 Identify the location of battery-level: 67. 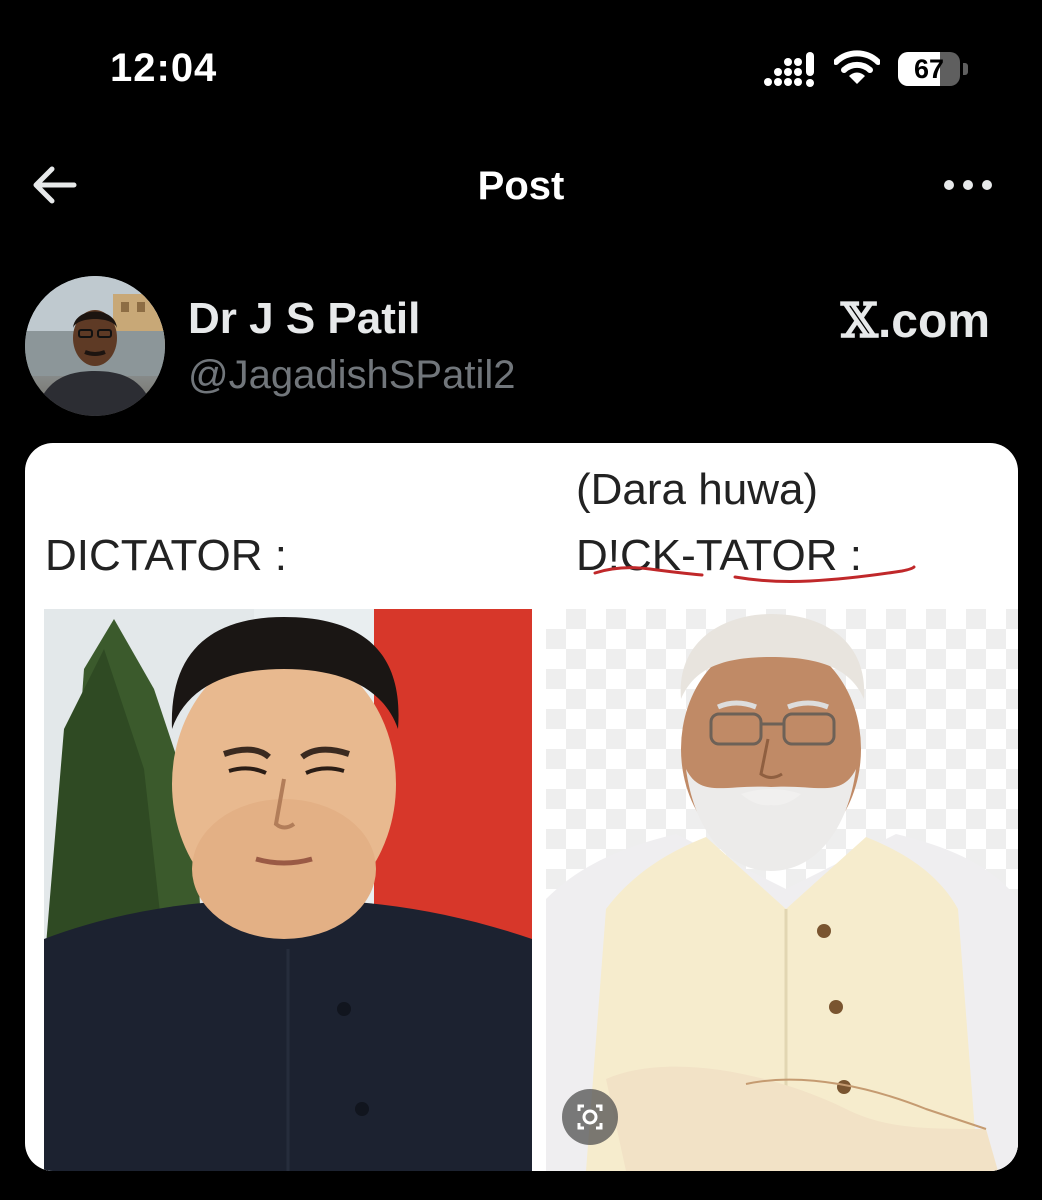
(929, 69).